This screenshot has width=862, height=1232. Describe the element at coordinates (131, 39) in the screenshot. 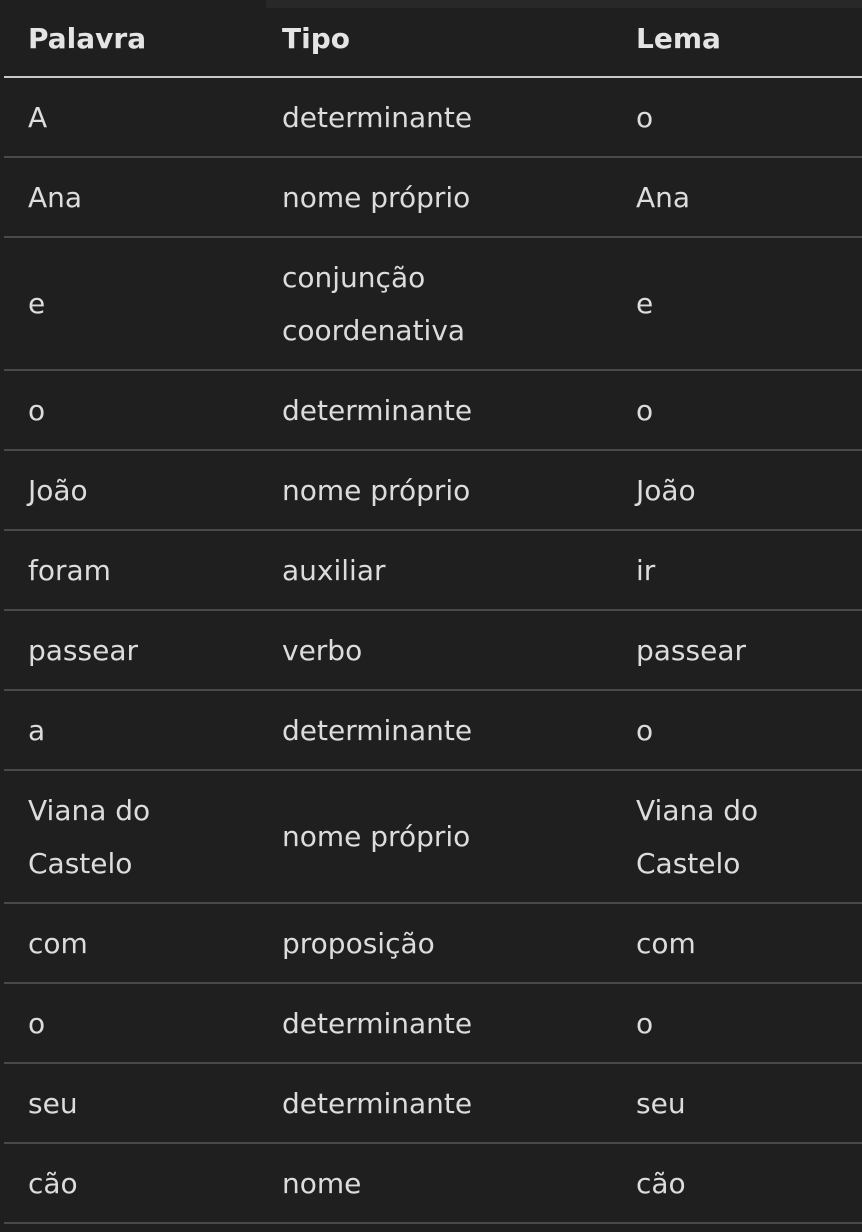

I see `header-palavra: Palavra` at that location.